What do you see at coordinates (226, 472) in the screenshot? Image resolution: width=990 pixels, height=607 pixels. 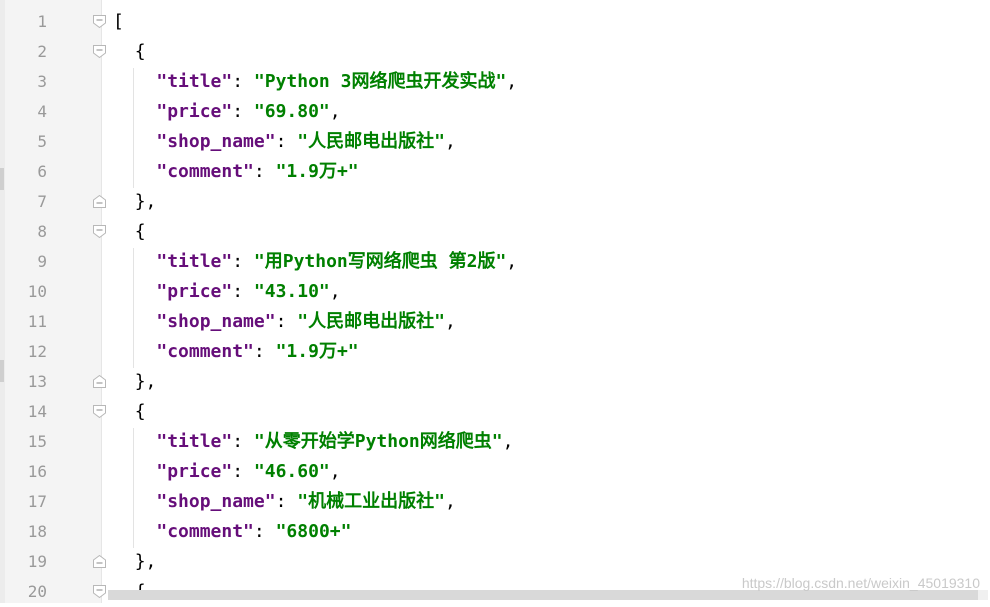 I see `code-text: "price": "46.60",` at bounding box center [226, 472].